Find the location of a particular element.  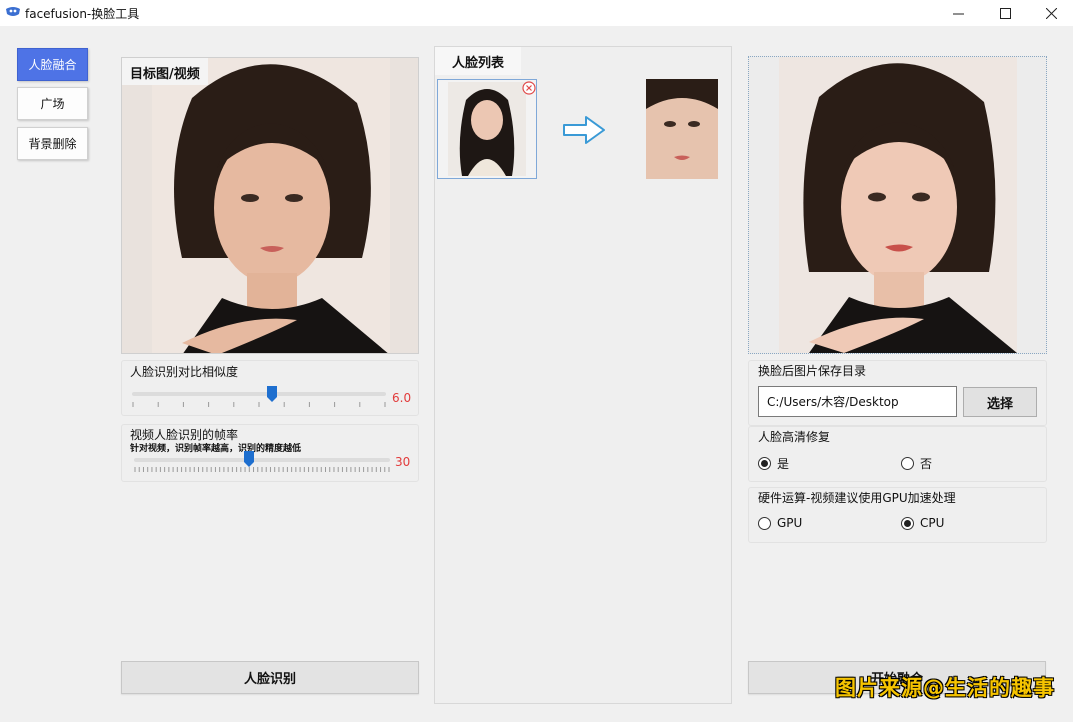

close-icon is located at coordinates (1051, 13).